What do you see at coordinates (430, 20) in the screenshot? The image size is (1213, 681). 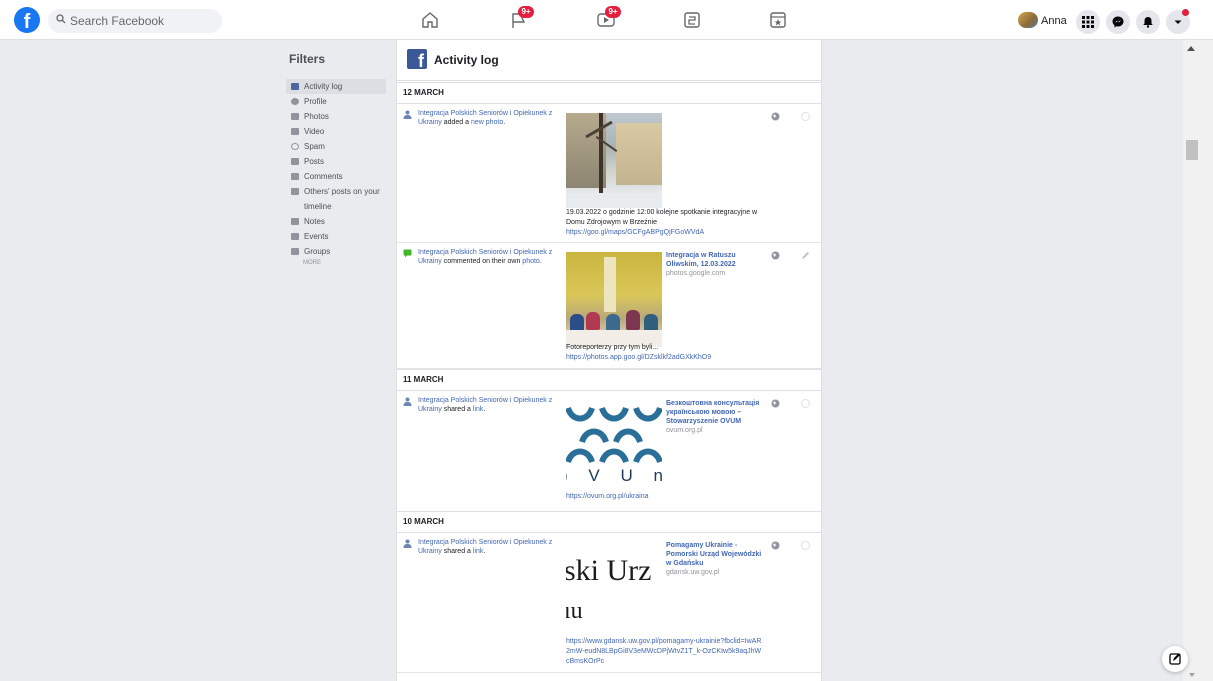 I see `home-icon` at bounding box center [430, 20].